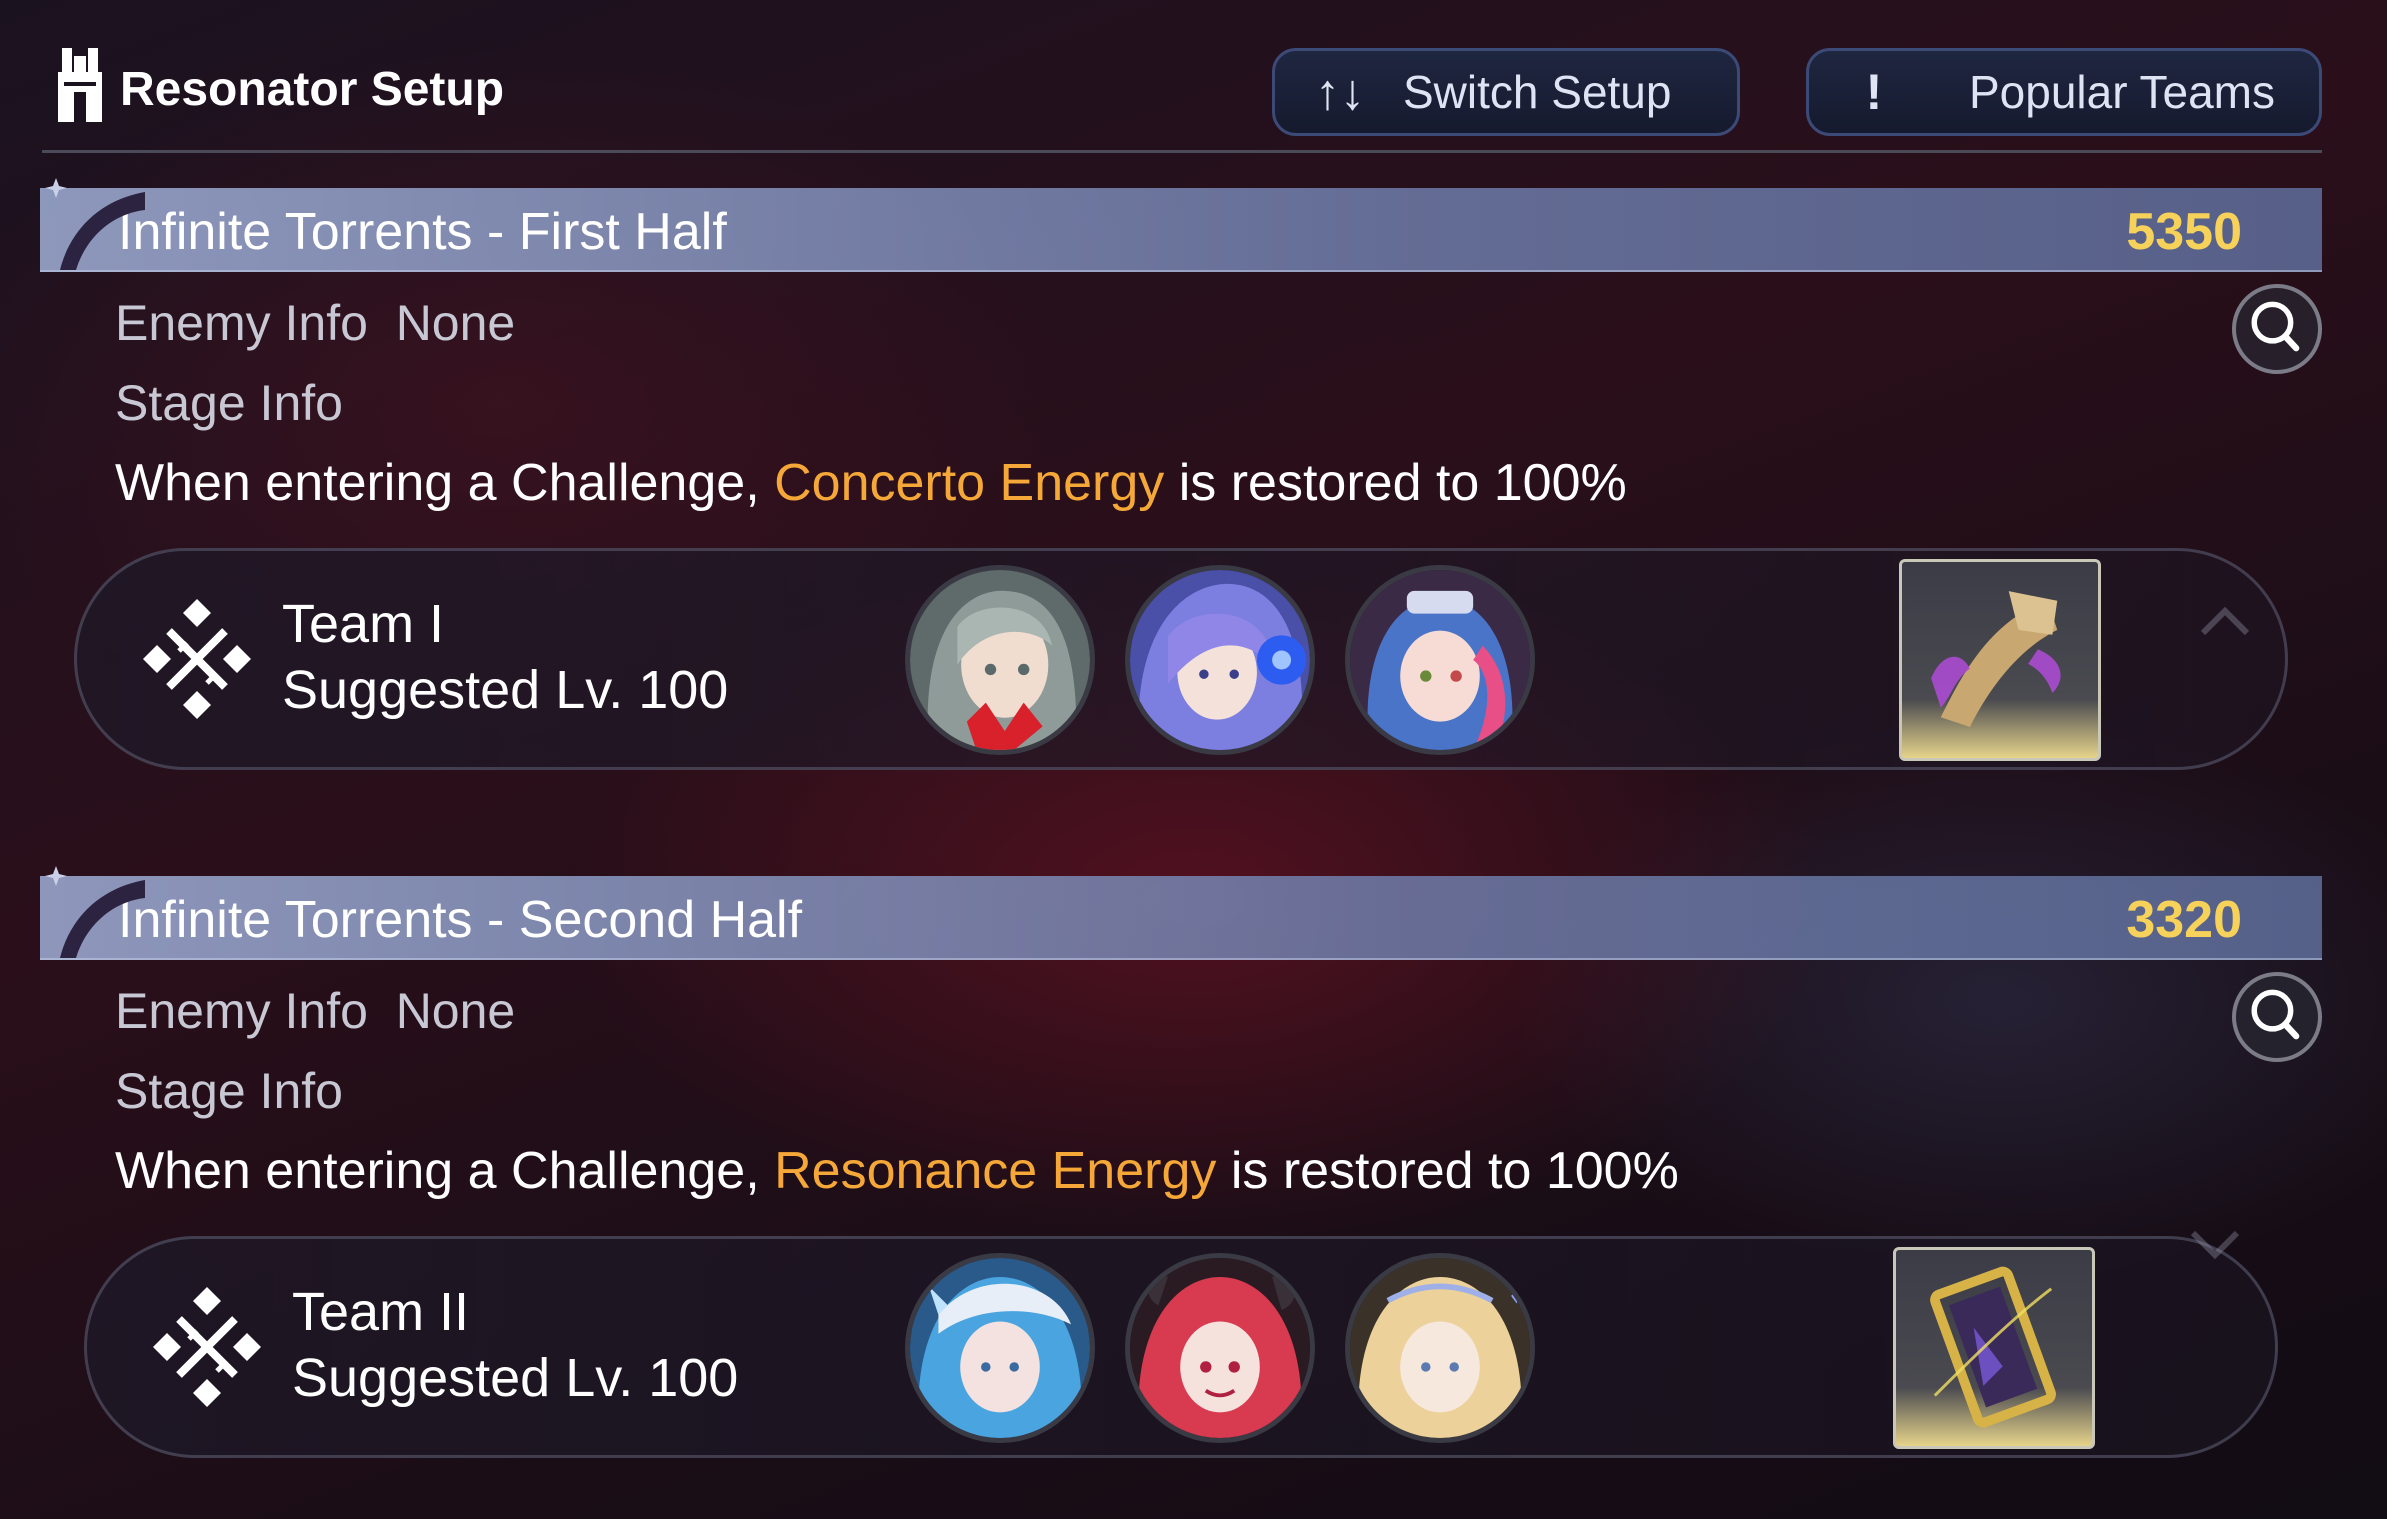 This screenshot has height=1519, width=2387. Describe the element at coordinates (2122, 92) in the screenshot. I see `popular-teams-label: Popular Teams` at that location.